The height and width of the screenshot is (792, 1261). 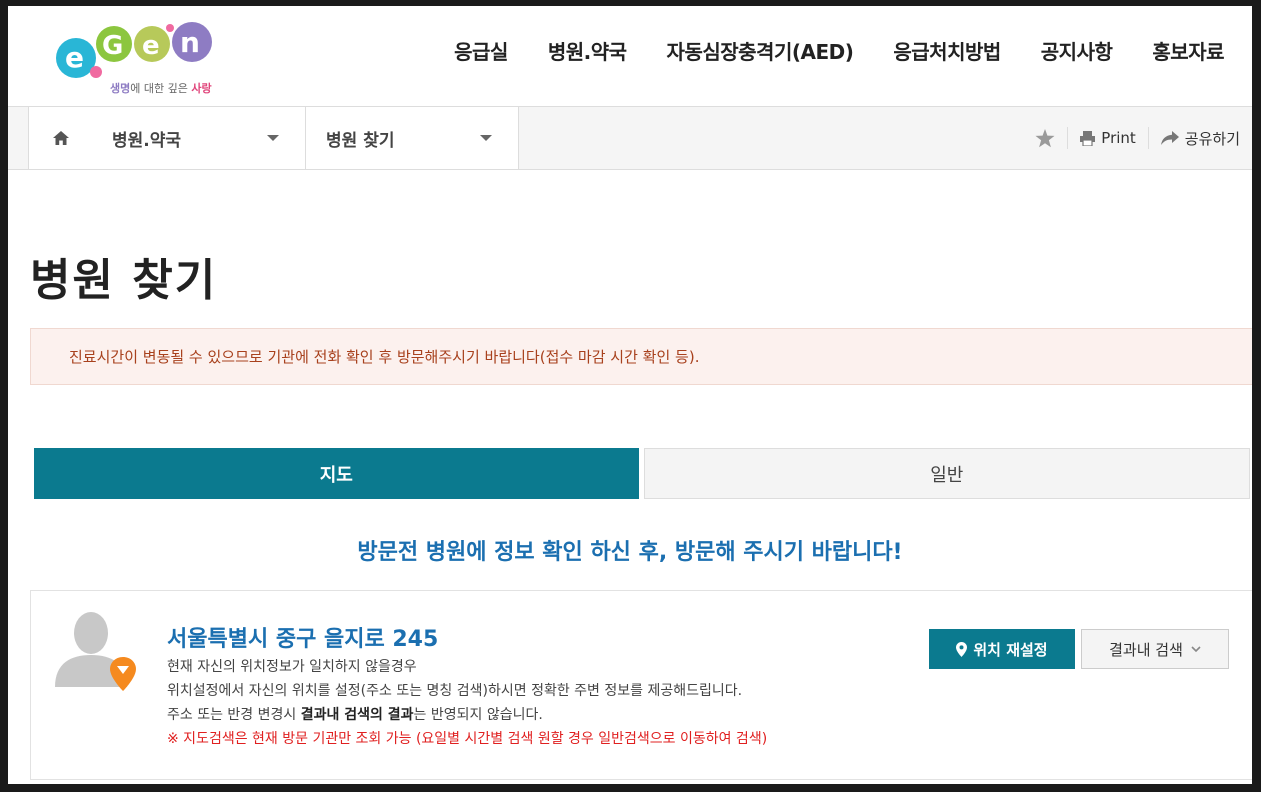 I want to click on page-tools: Print 공유하기, so click(x=1131, y=138).